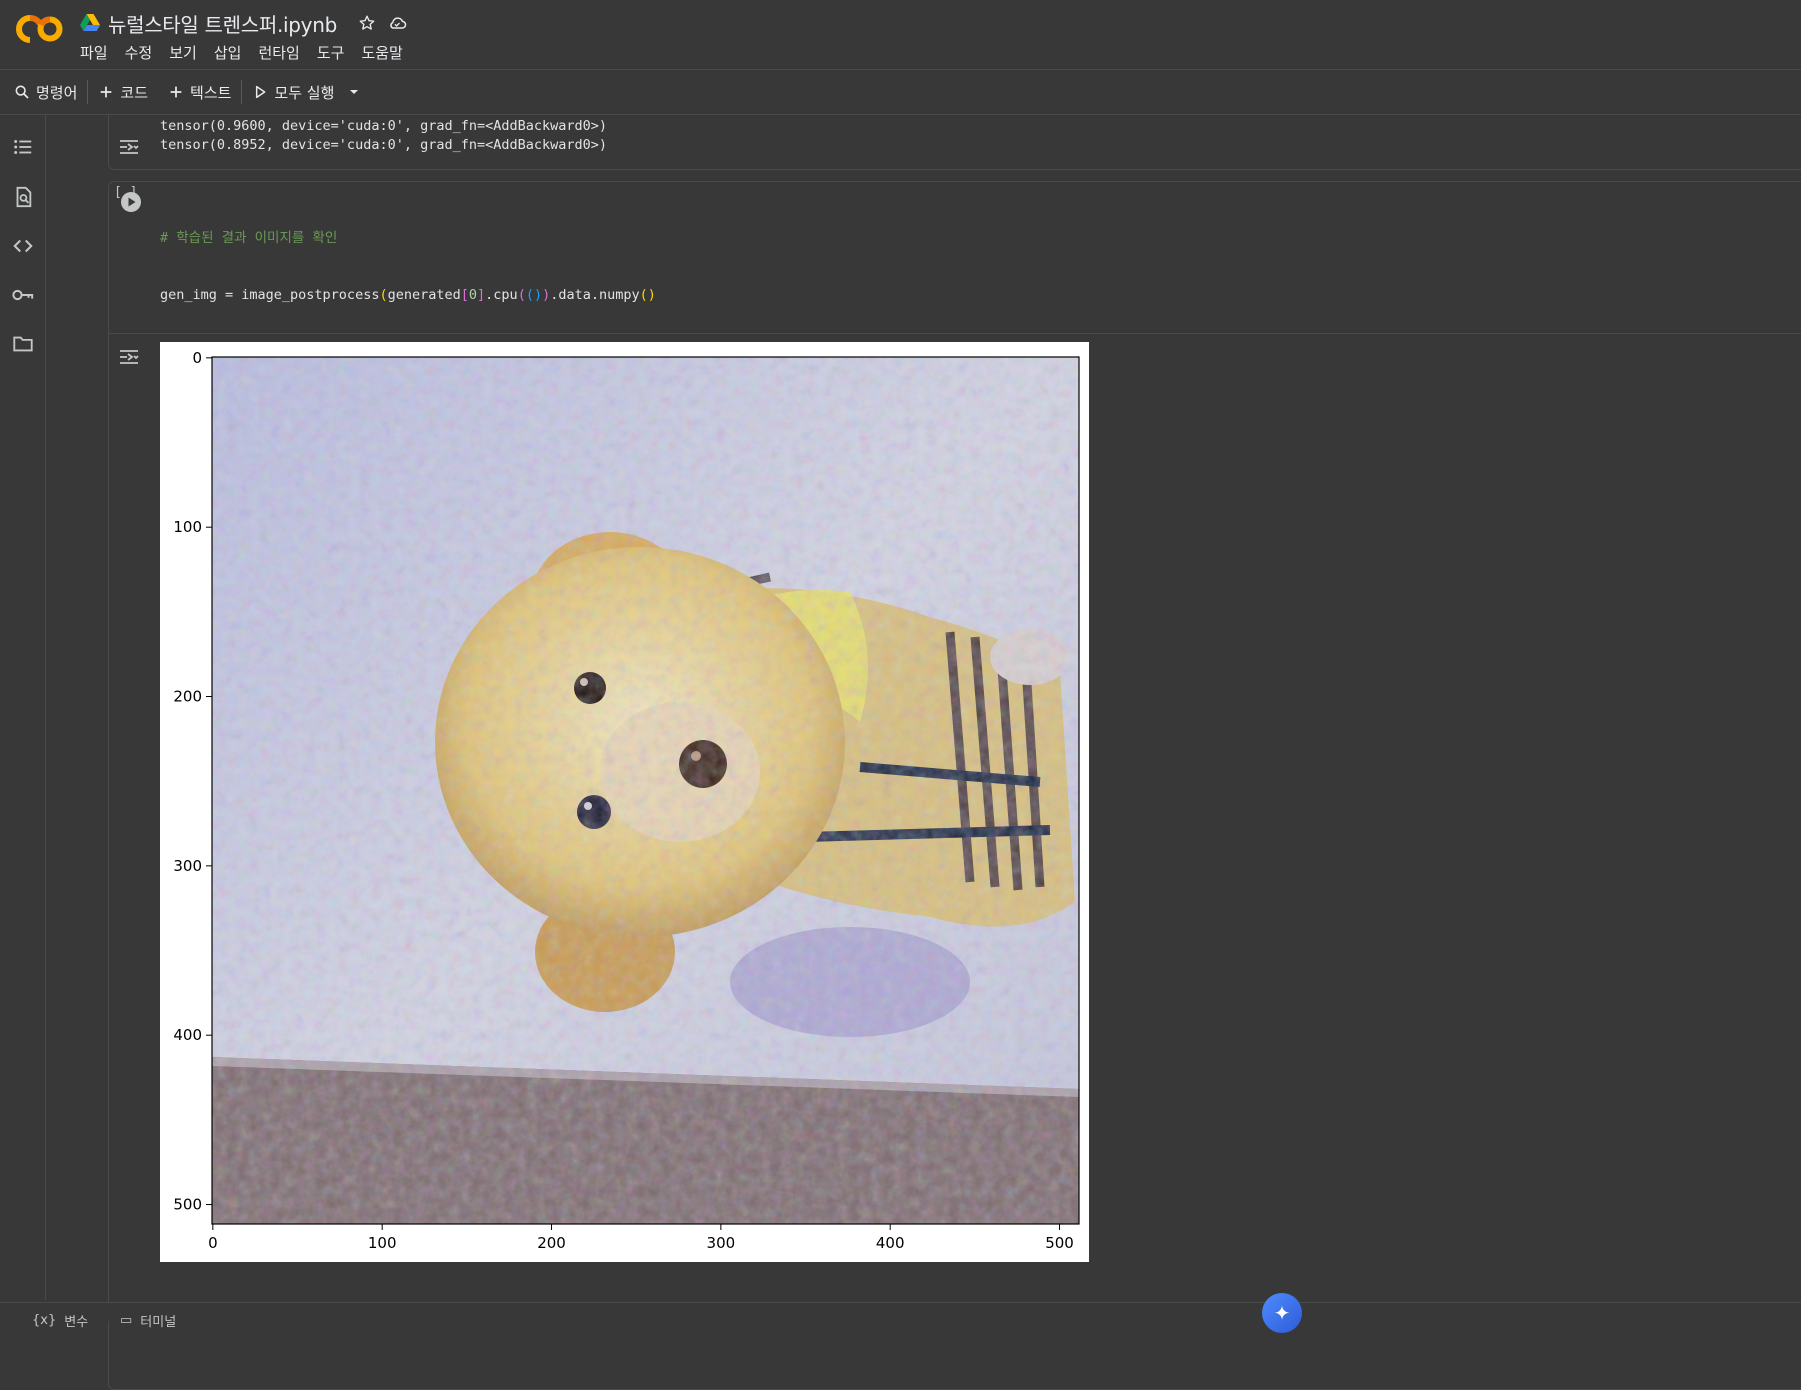 This screenshot has width=1801, height=1390. Describe the element at coordinates (76, 1322) in the screenshot. I see `variables-label: 변수` at that location.